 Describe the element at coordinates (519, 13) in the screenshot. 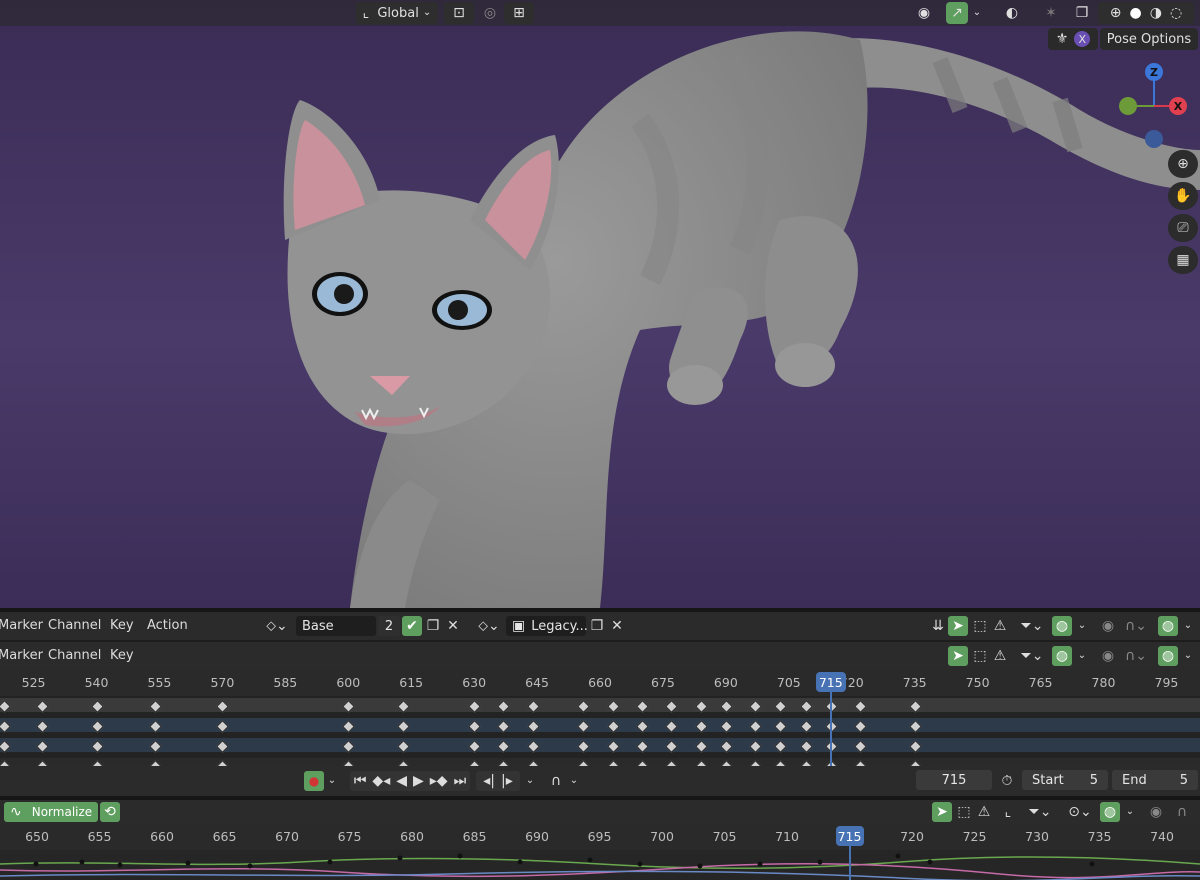

I see `snap-target-dropdown: ⊞` at that location.